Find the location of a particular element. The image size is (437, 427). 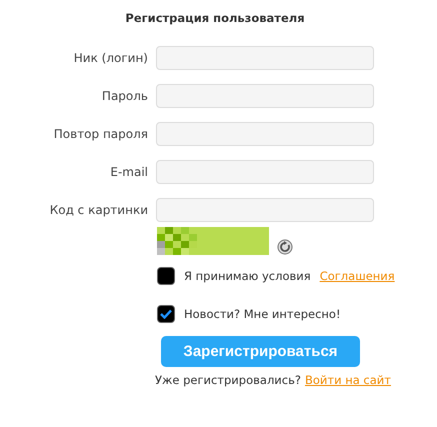

form-title: Регистрация пользователя is located at coordinates (215, 18).